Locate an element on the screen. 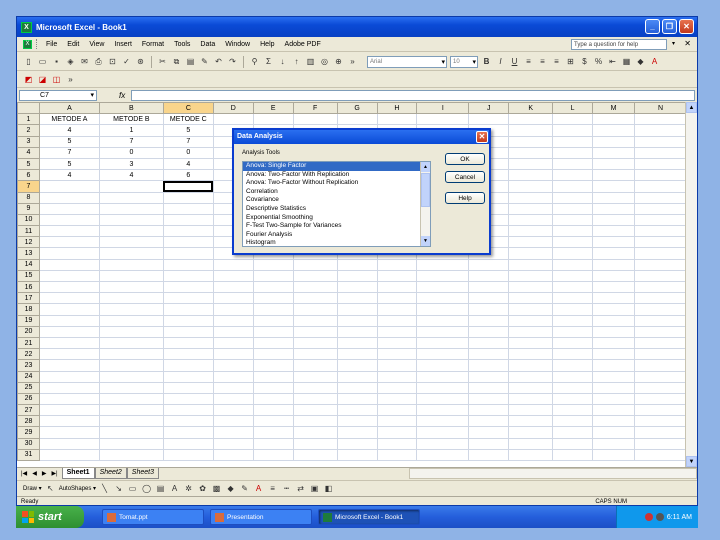  column-header: K is located at coordinates (531, 108).